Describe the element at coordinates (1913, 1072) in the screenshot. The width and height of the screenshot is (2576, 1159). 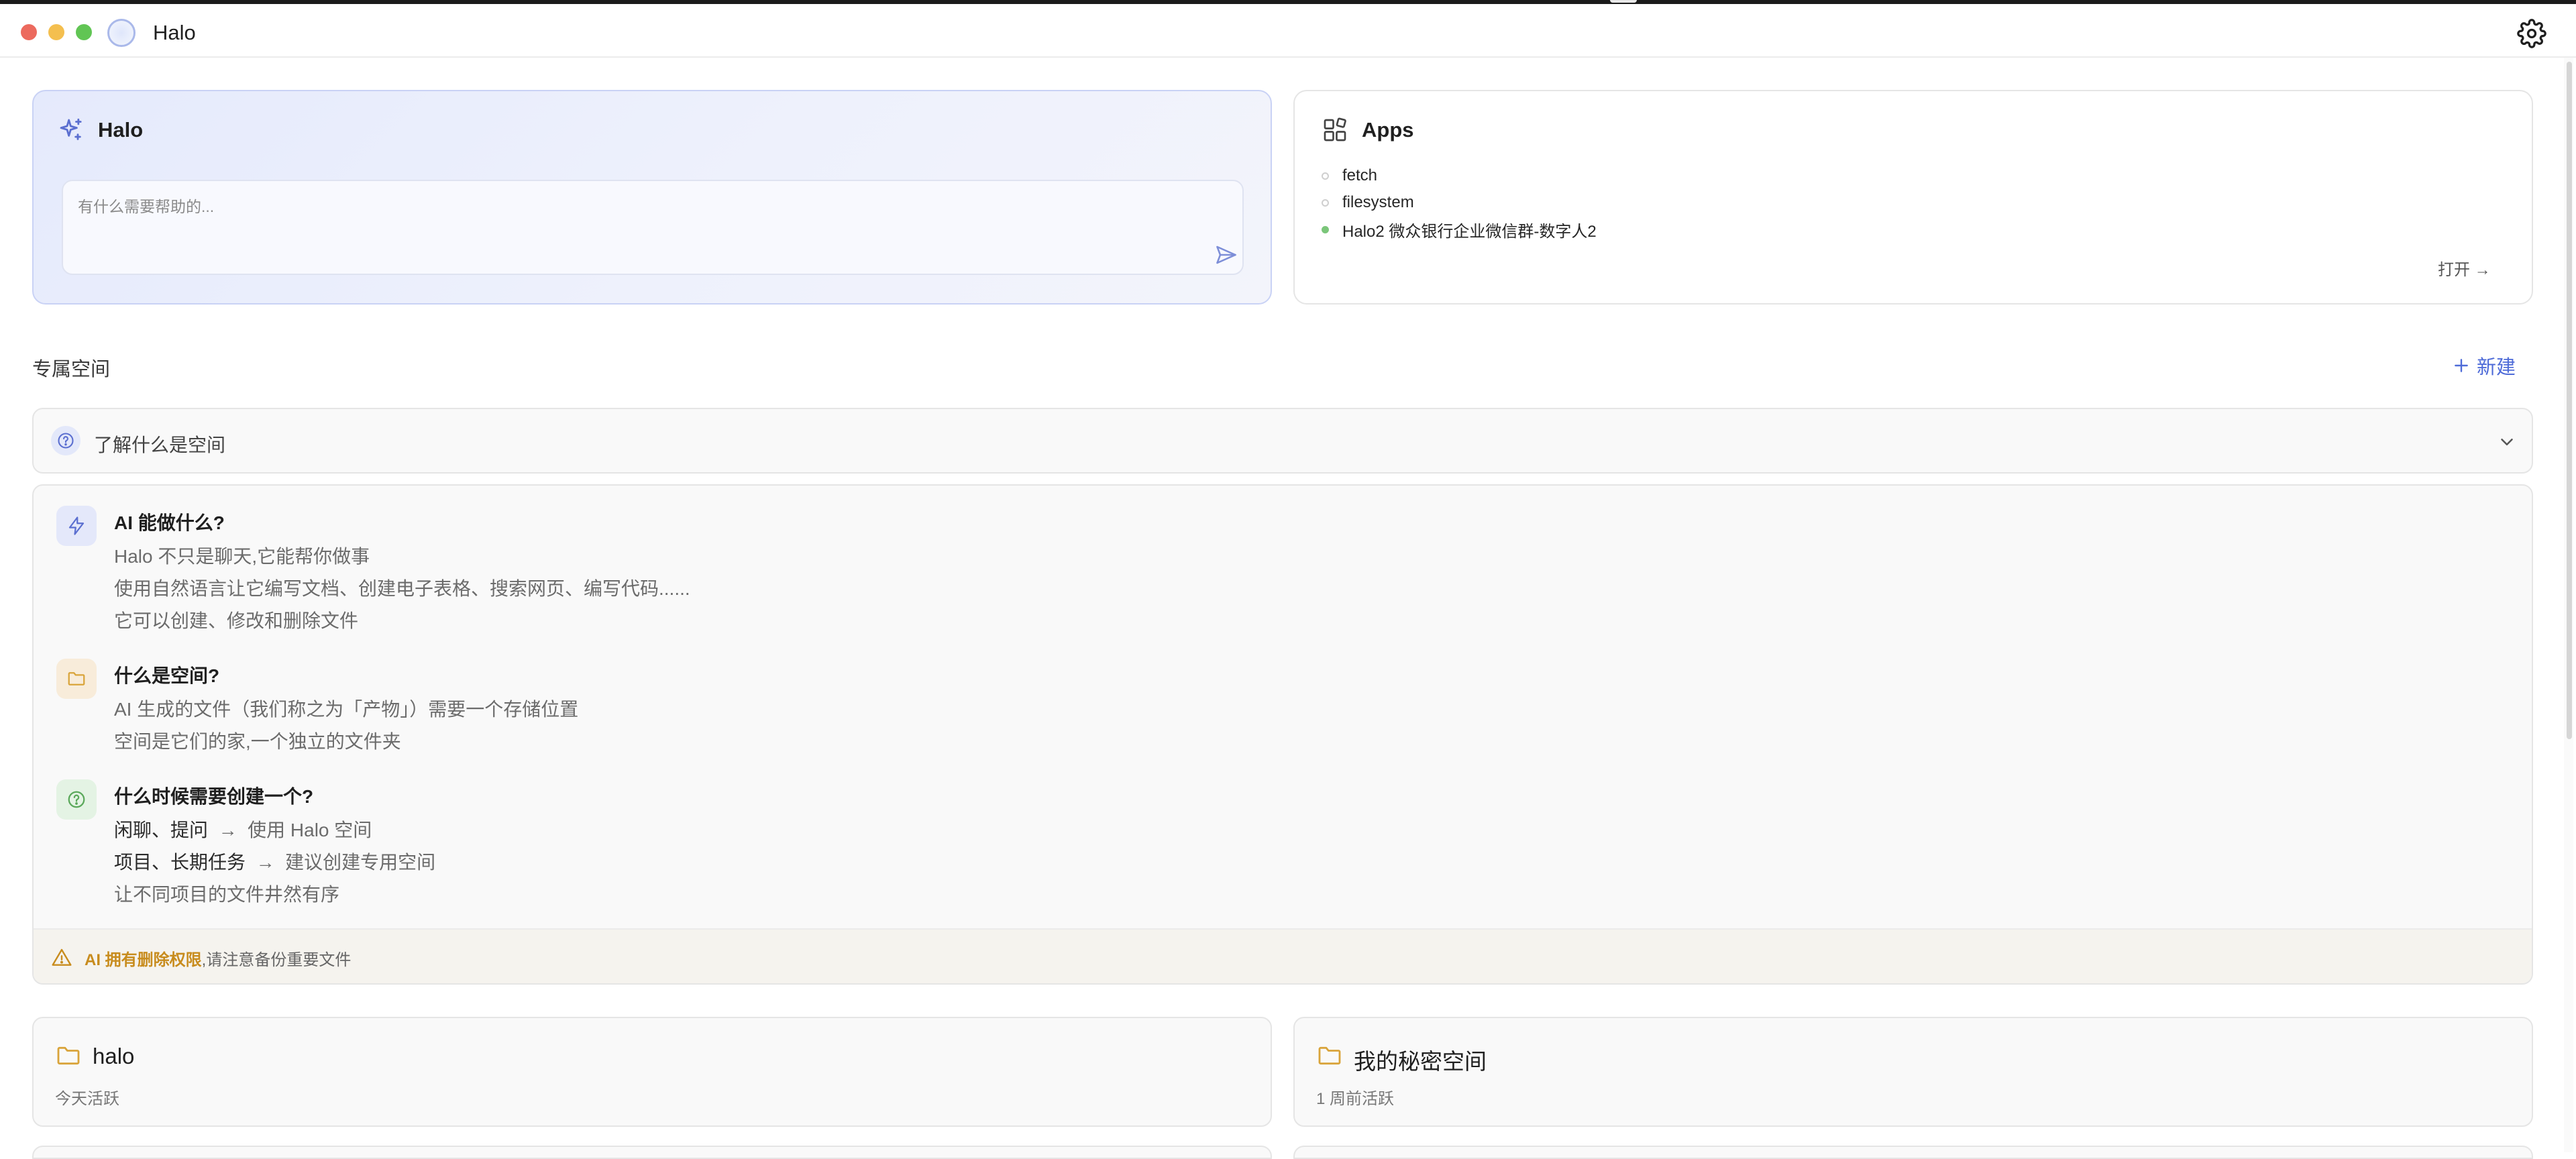
I see `space-card-secret: 我的秘密空间 1 周前活跃` at that location.